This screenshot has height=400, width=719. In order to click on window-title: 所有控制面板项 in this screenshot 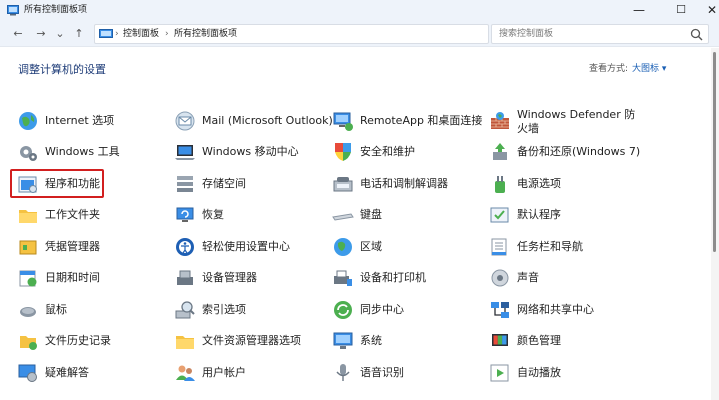, I will do `click(56, 10)`.